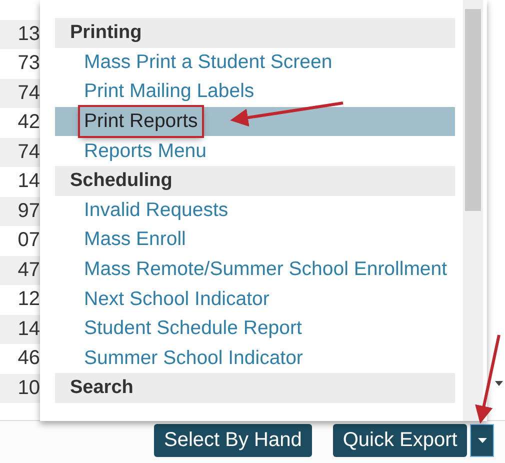 This screenshot has height=463, width=505. What do you see at coordinates (233, 440) in the screenshot?
I see `select-by-hand-button: Select By Hand` at bounding box center [233, 440].